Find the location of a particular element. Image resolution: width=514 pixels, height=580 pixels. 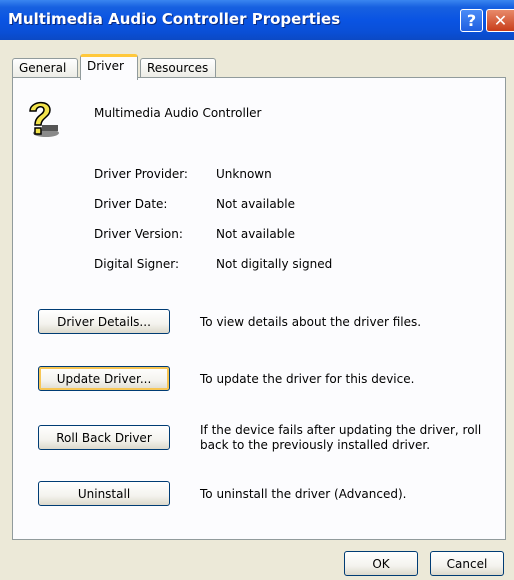

update-driver-description: To update the driver for this device. is located at coordinates (307, 379).